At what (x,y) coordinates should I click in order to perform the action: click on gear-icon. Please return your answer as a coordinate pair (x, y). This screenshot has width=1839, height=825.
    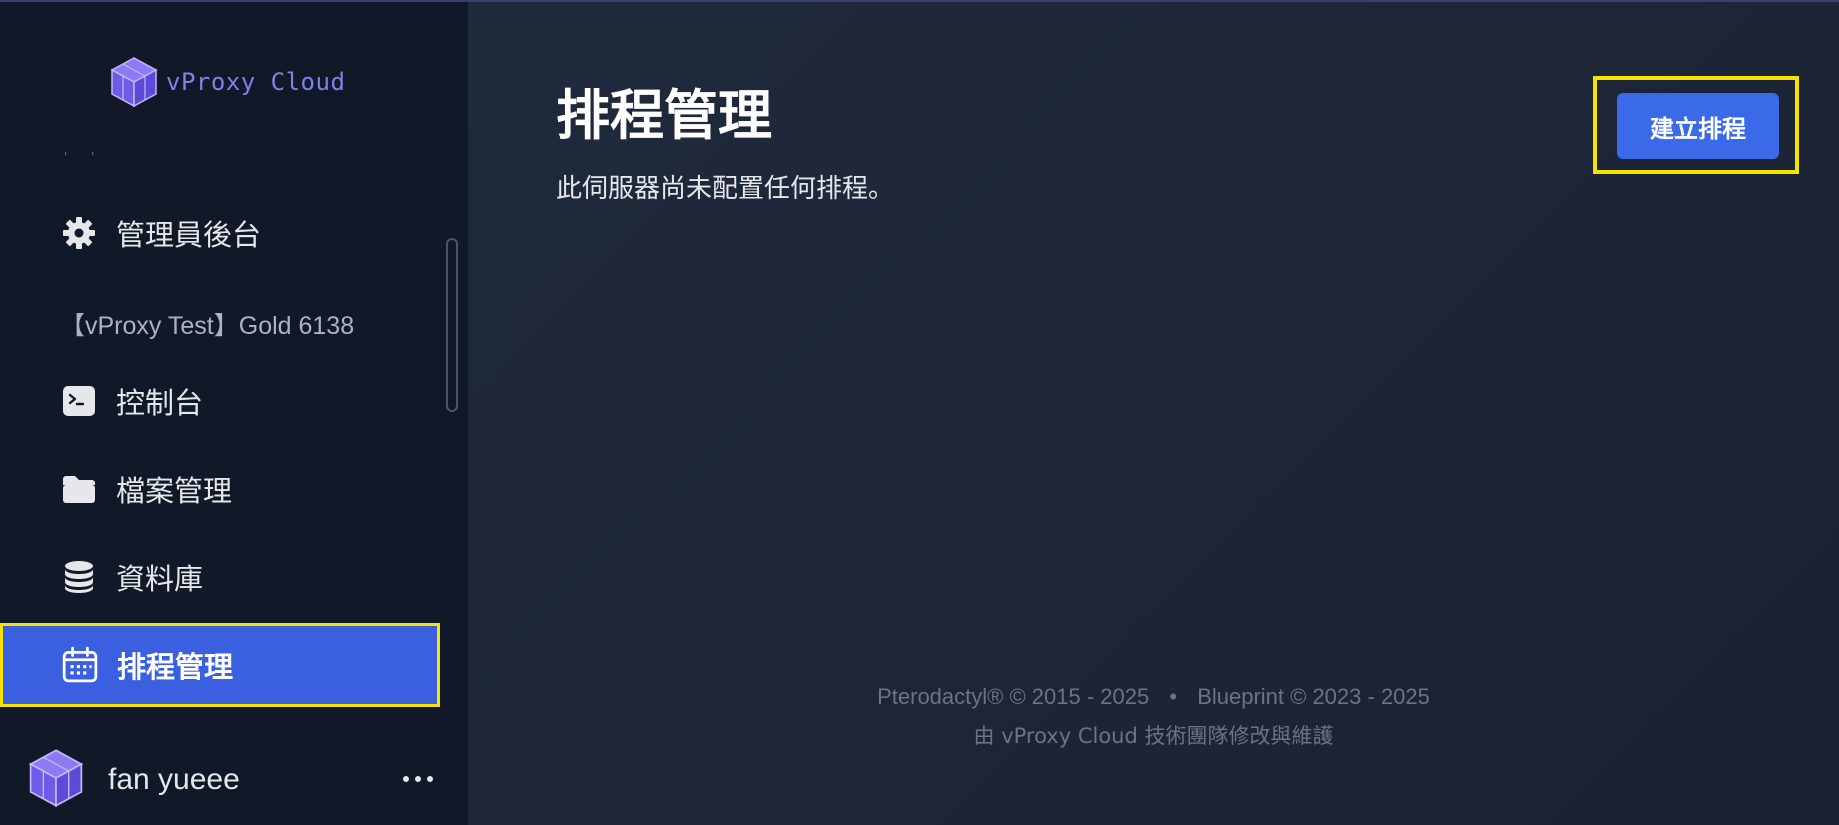
    Looking at the image, I should click on (79, 233).